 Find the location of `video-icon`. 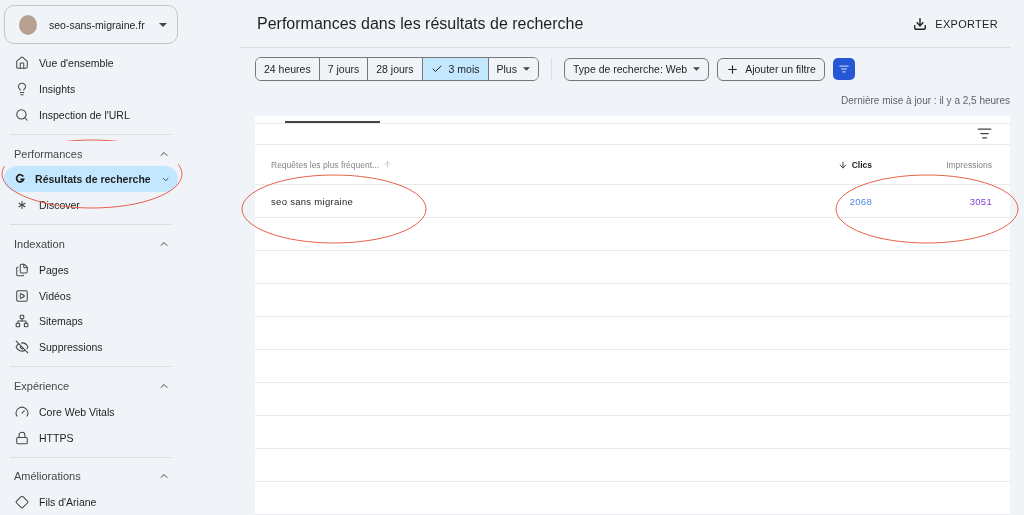

video-icon is located at coordinates (22, 295).